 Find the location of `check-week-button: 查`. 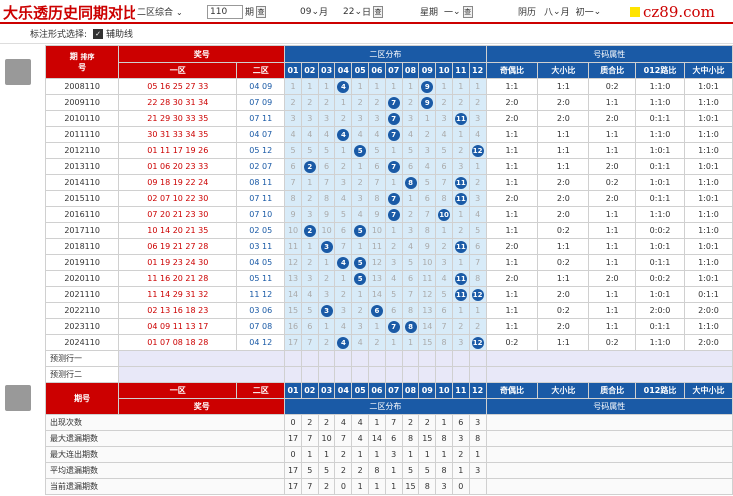

check-week-button: 查 is located at coordinates (467, 11).